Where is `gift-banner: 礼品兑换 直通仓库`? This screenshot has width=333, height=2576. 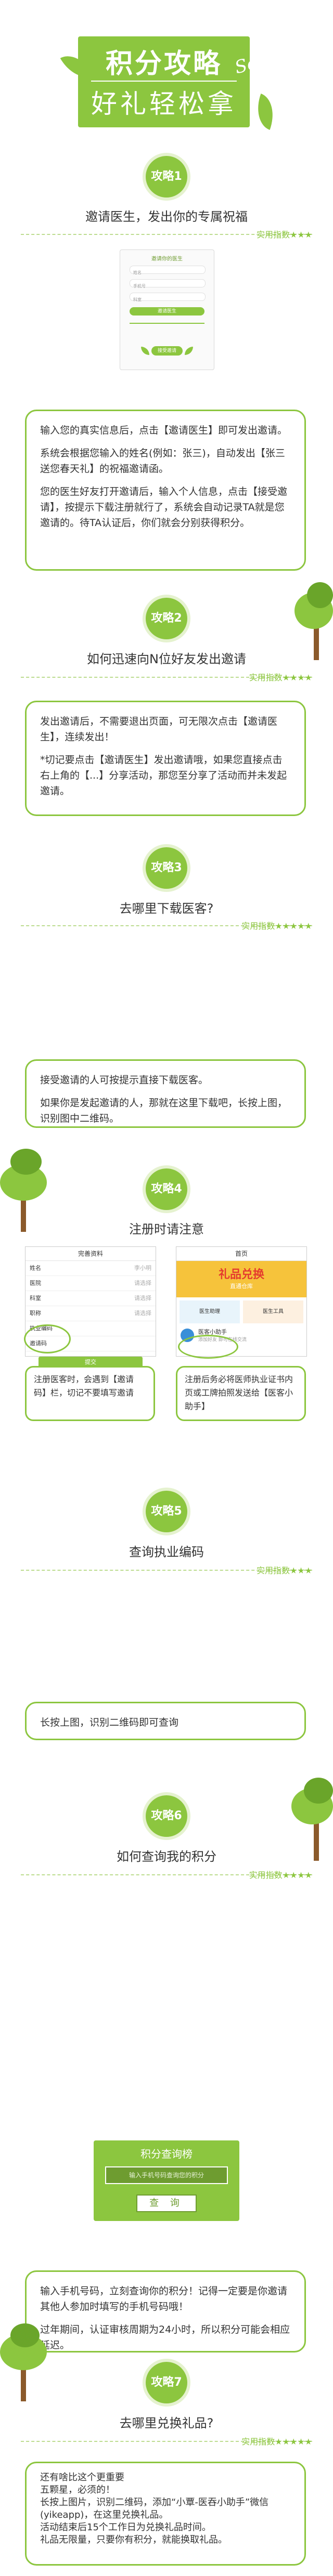 gift-banner: 礼品兑换 直通仓库 is located at coordinates (241, 1279).